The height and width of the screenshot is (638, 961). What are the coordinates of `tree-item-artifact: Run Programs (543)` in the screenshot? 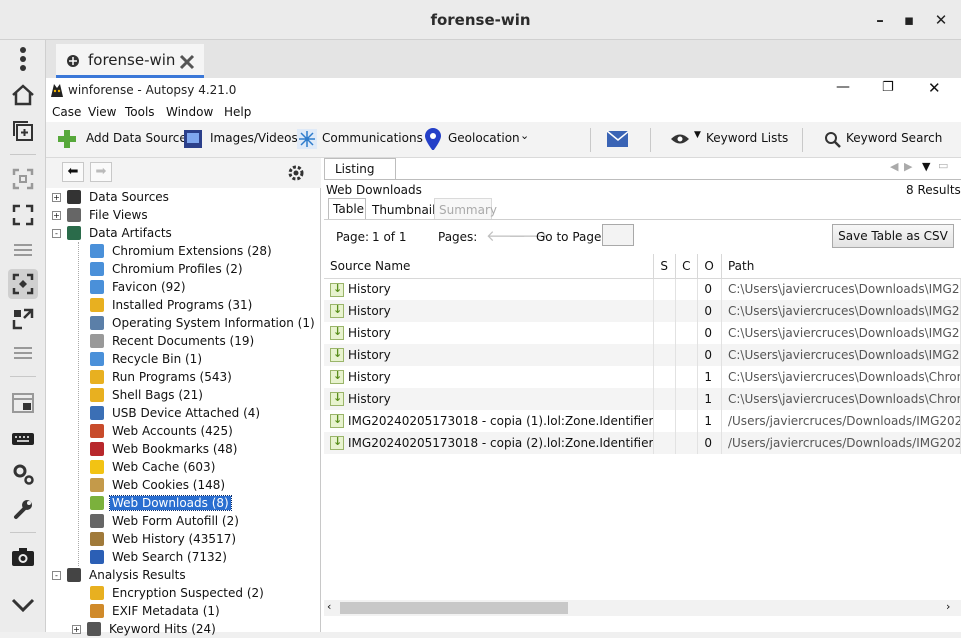 It's located at (162, 377).